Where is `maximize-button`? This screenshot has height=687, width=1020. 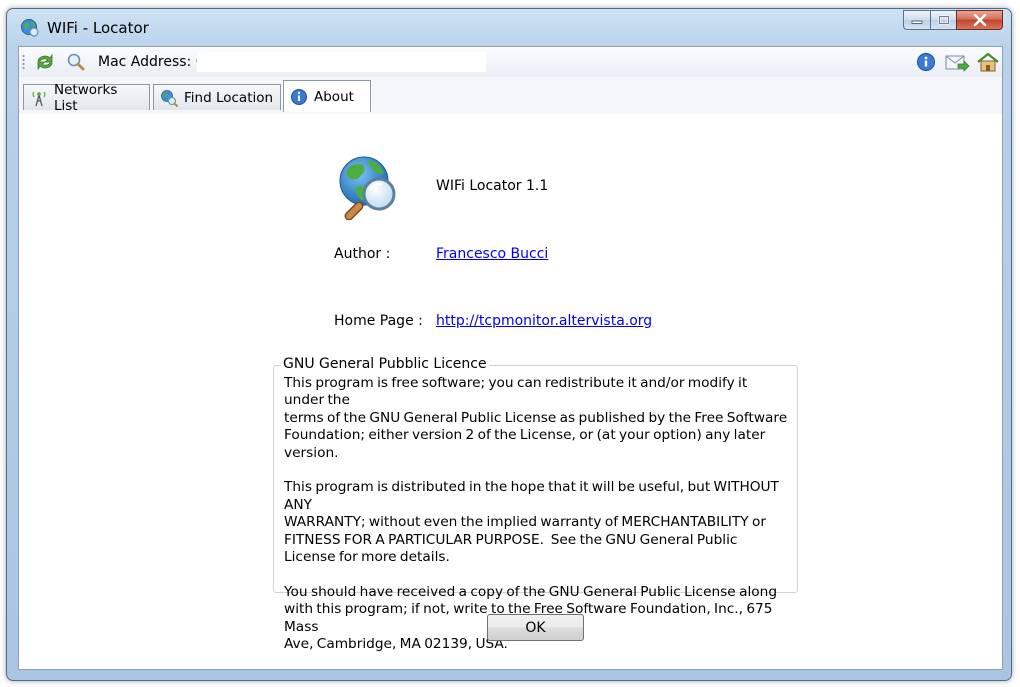
maximize-button is located at coordinates (943, 20).